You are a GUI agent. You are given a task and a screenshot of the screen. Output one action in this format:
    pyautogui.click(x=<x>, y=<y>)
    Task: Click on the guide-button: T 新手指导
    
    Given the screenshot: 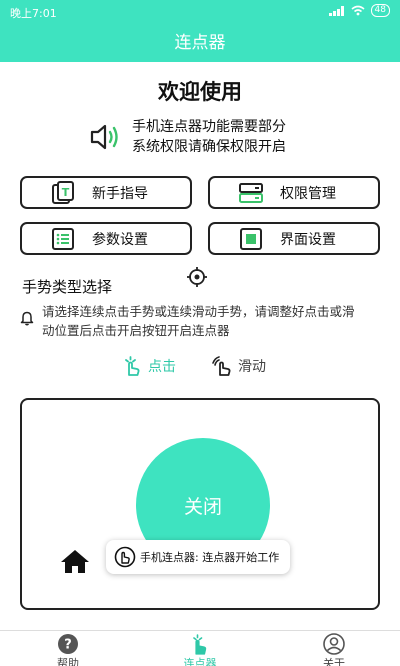 What is the action you would take?
    pyautogui.click(x=106, y=192)
    